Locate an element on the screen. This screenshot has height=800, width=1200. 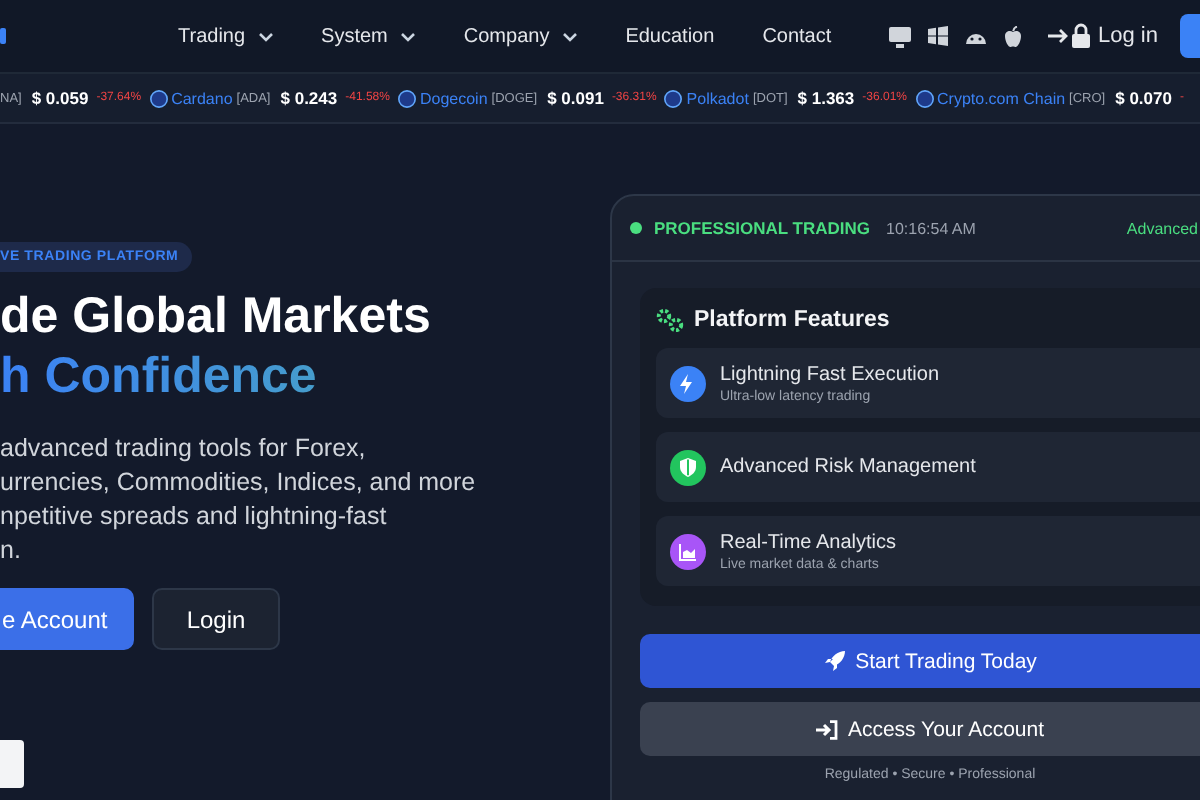
logo-fragment is located at coordinates (3, 36).